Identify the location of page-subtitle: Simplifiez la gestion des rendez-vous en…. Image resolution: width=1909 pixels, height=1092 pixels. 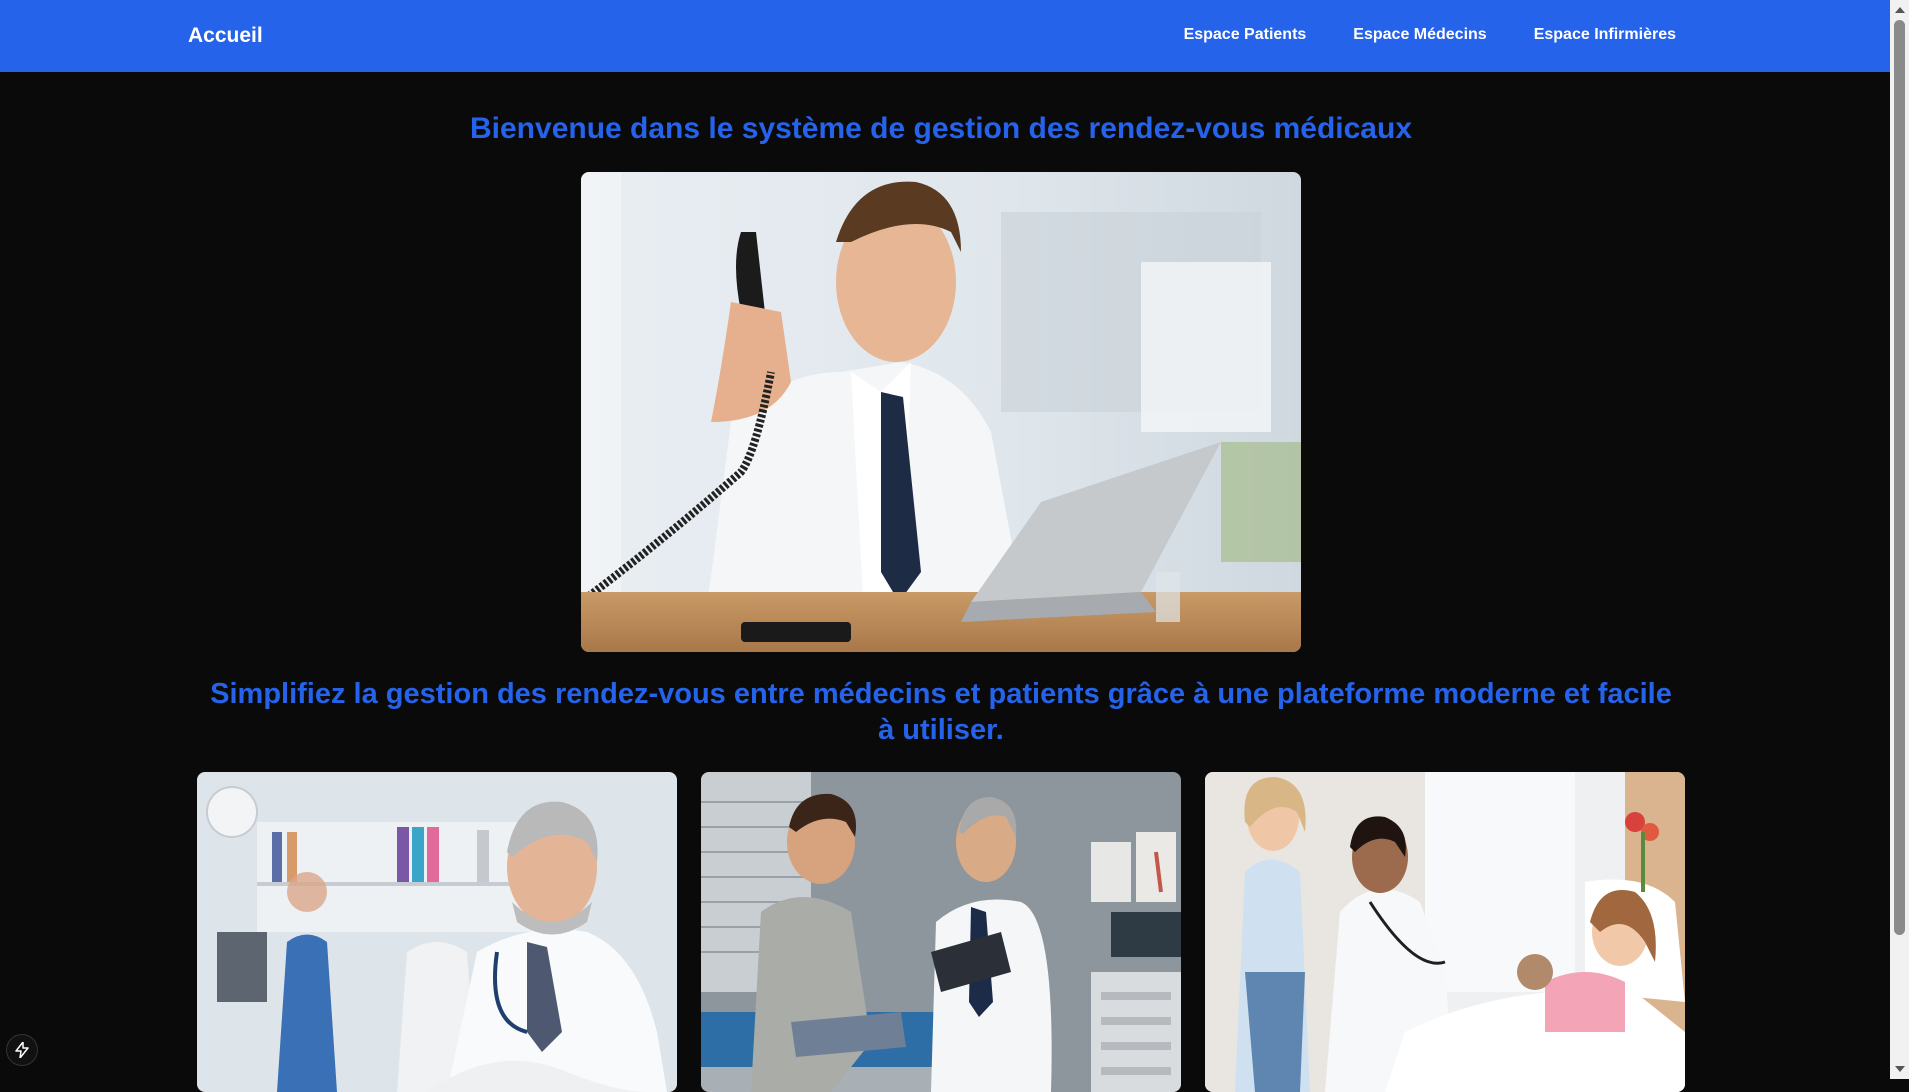
(941, 712).